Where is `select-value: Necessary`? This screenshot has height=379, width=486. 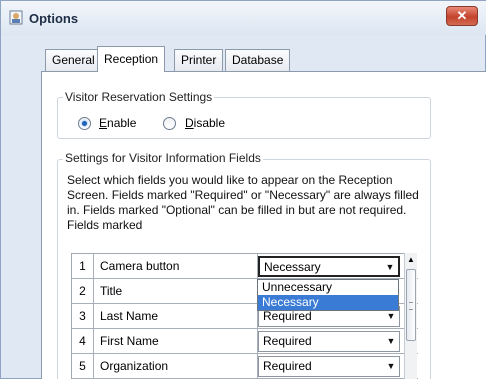
select-value: Necessary is located at coordinates (292, 267).